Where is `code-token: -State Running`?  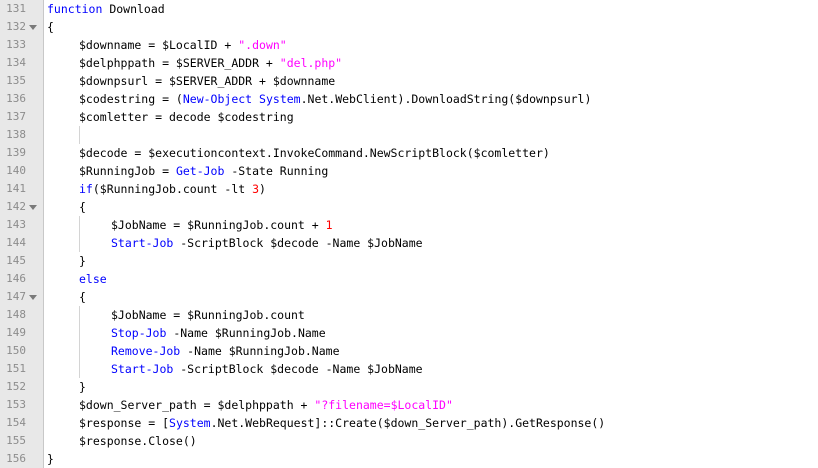 code-token: -State Running is located at coordinates (276, 171).